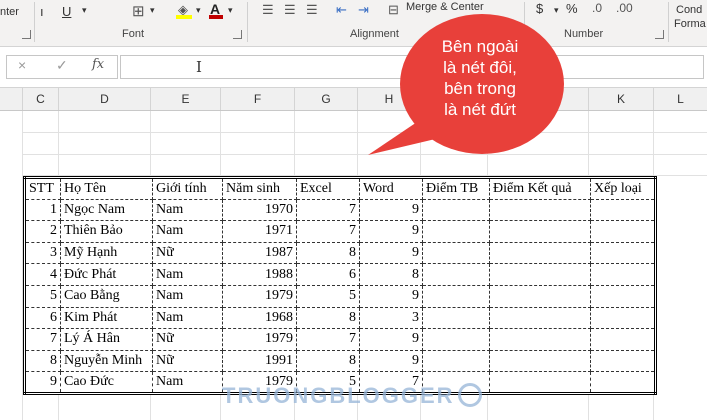 The width and height of the screenshot is (707, 420). Describe the element at coordinates (259, 318) in the screenshot. I see `birth-year-cell: 1968` at that location.